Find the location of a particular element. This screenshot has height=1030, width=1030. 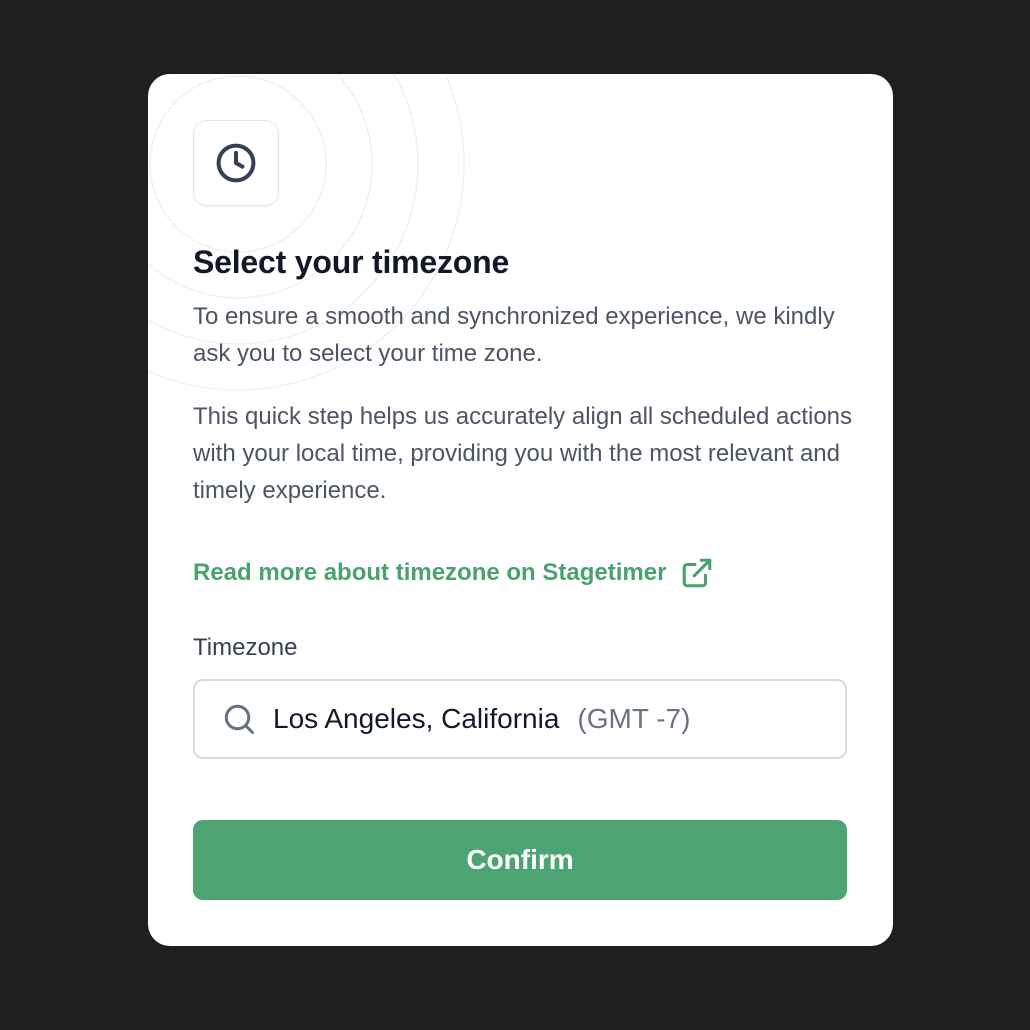

search-icon is located at coordinates (239, 719).